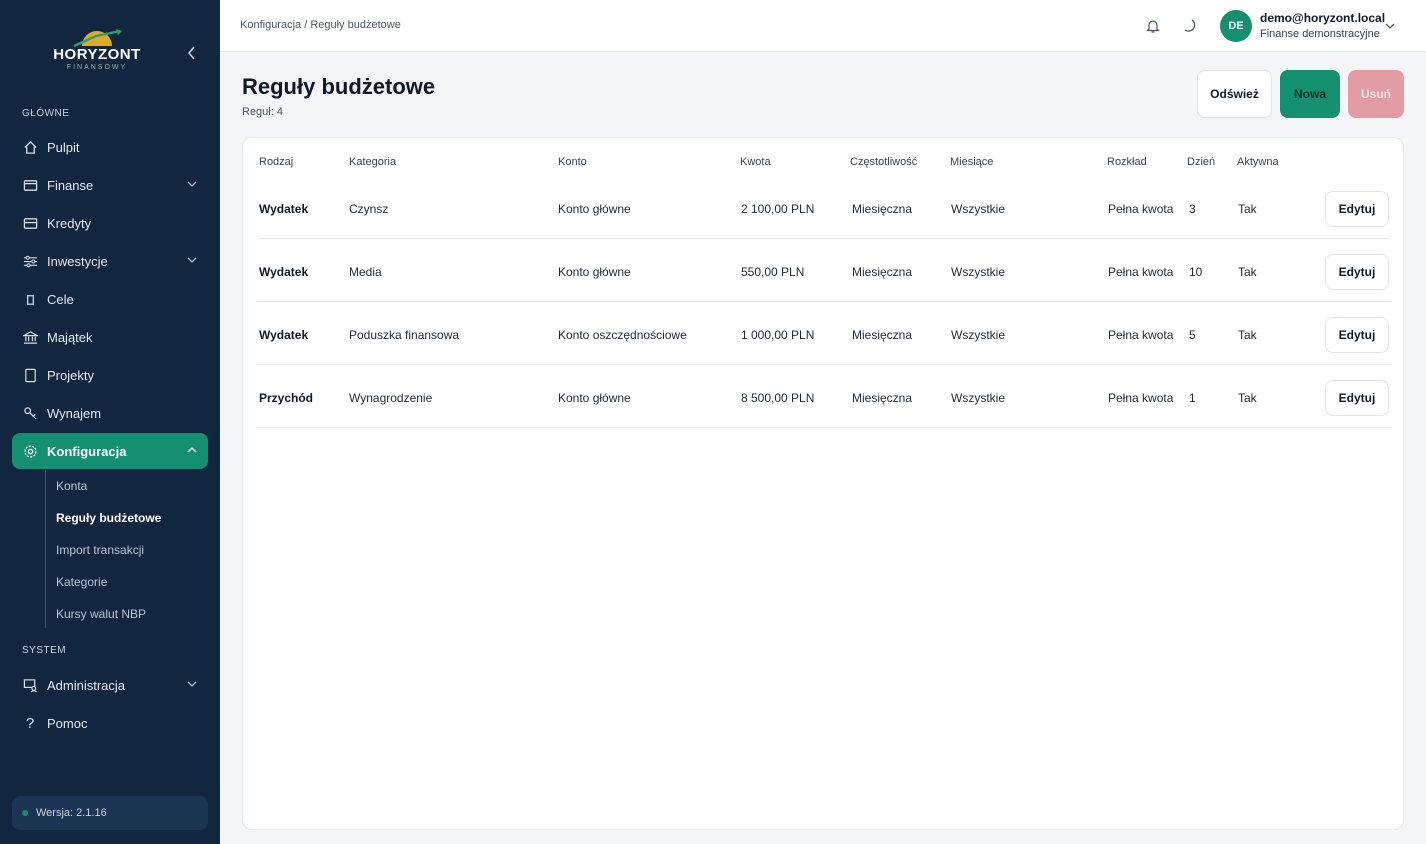 The height and width of the screenshot is (844, 1426). Describe the element at coordinates (972, 162) in the screenshot. I see `column-header-miesiace: Miesiące` at that location.